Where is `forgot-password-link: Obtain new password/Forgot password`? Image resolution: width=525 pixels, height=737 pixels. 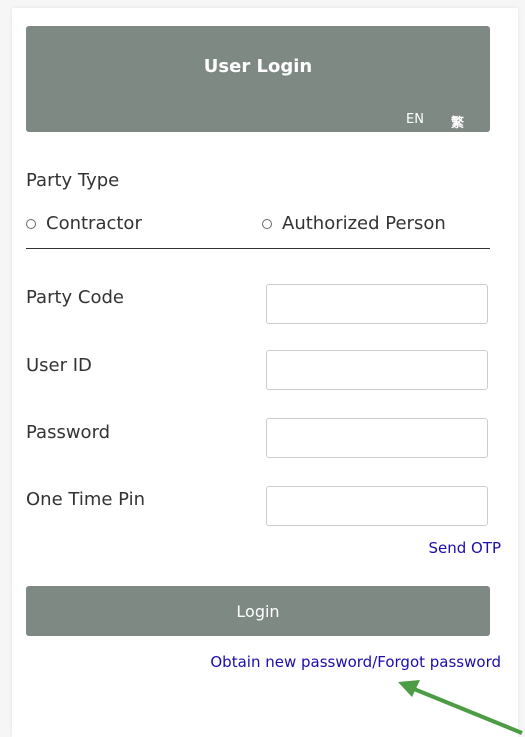
forgot-password-link: Obtain new password/Forgot password is located at coordinates (355, 662).